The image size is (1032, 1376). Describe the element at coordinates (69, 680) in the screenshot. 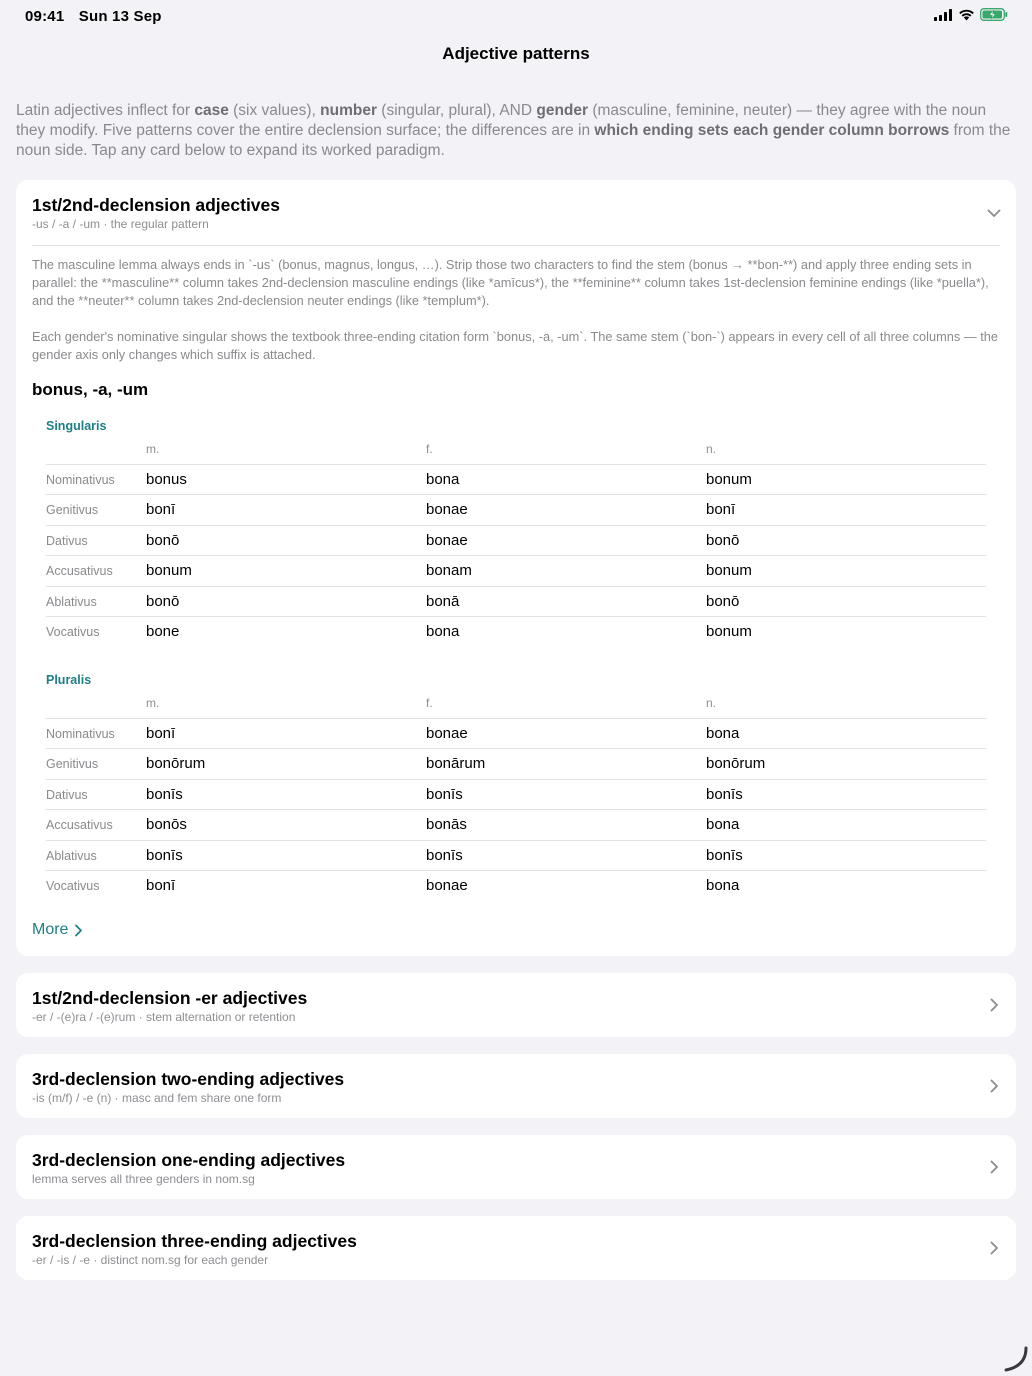

I see `section-label-plural: Pluralis` at that location.